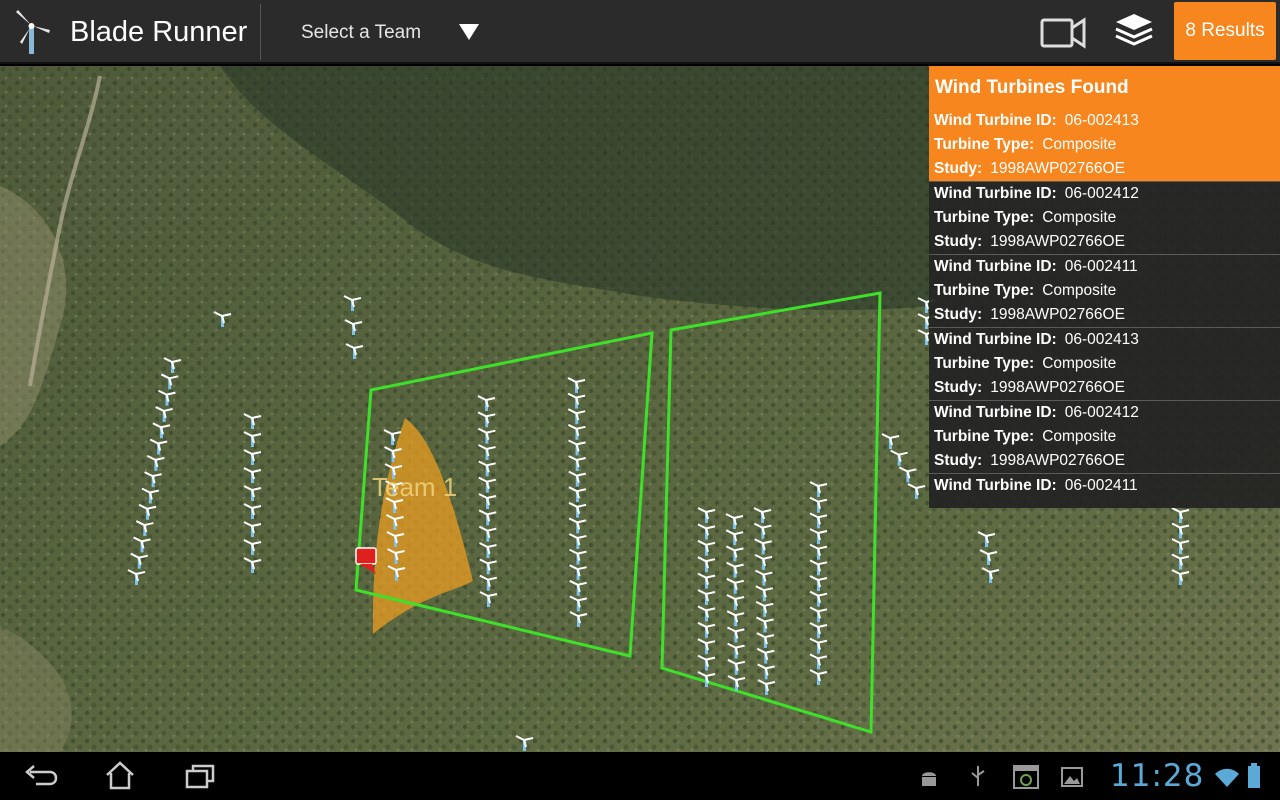 The height and width of the screenshot is (800, 1280). I want to click on back-icon, so click(40, 776).